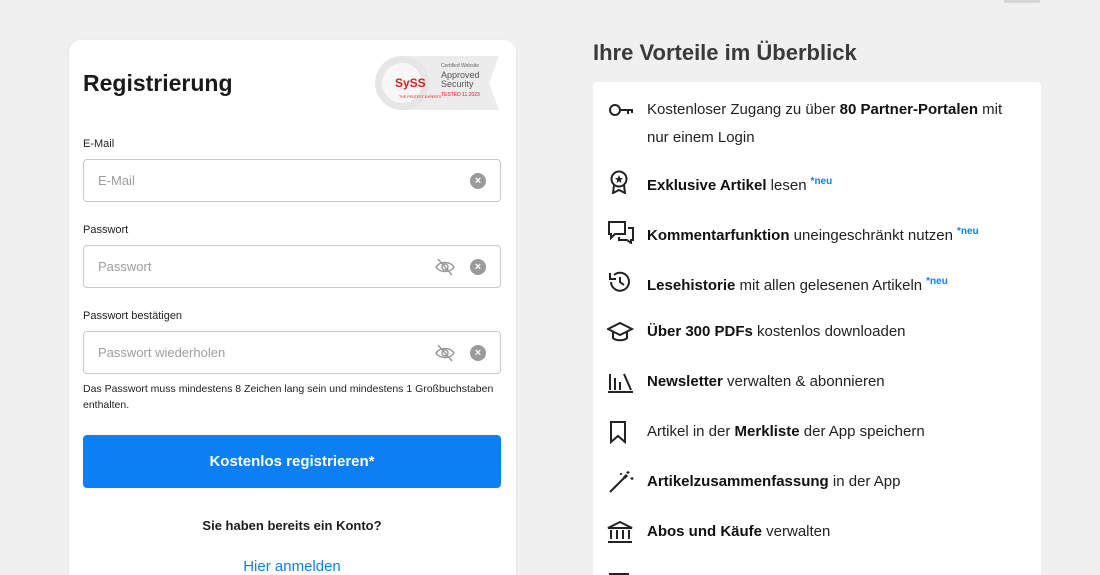  What do you see at coordinates (258, 352) in the screenshot?
I see `password-confirm-field` at bounding box center [258, 352].